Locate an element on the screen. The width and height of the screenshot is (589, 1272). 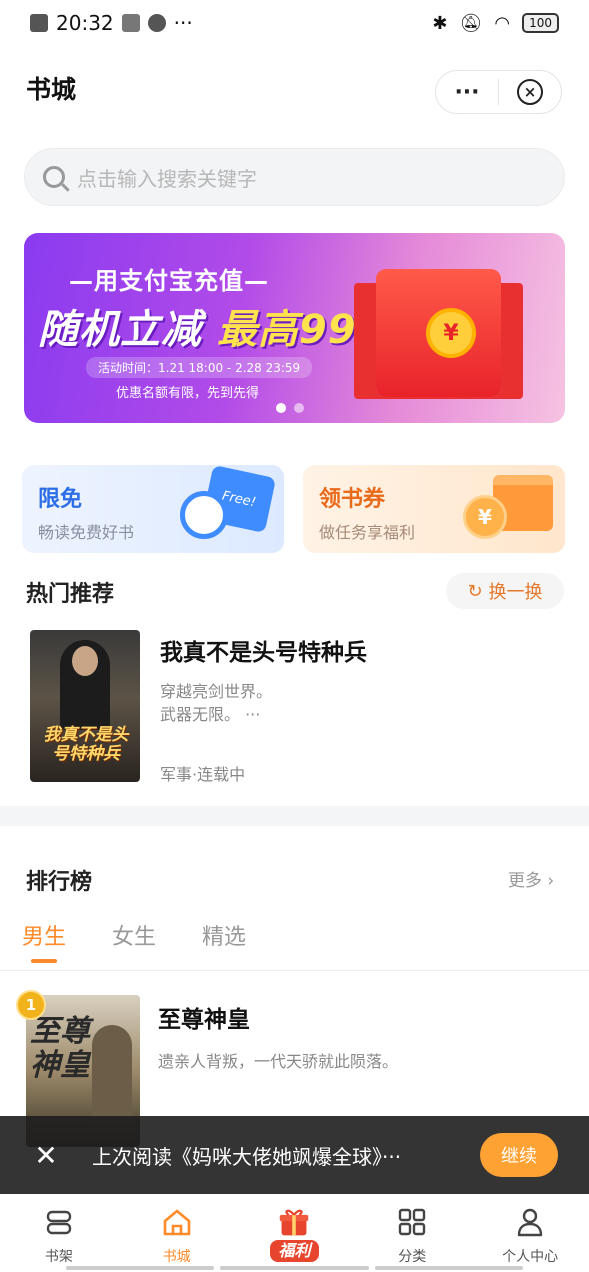
mini-program-capsule: ··· × is located at coordinates (498, 92).